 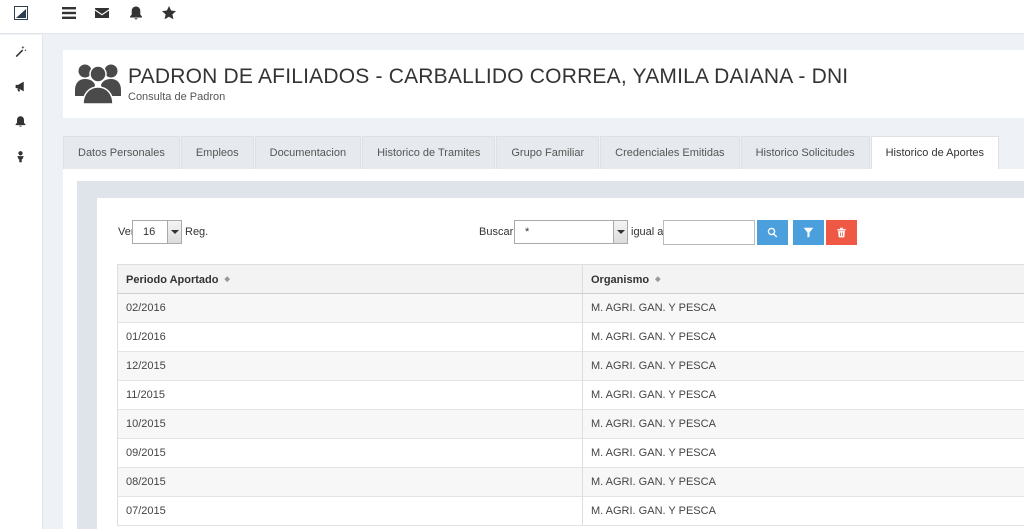 What do you see at coordinates (21, 282) in the screenshot?
I see `left-sidebar` at bounding box center [21, 282].